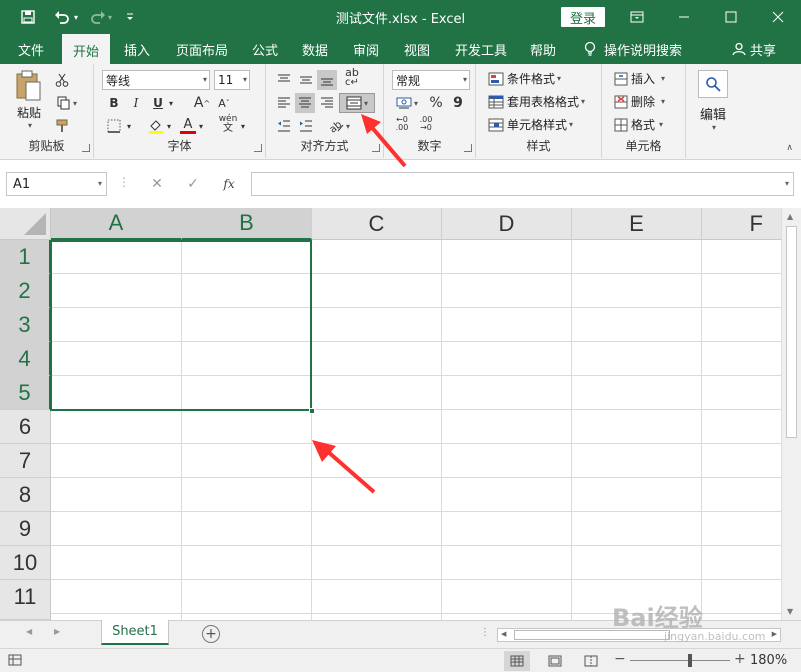  Describe the element at coordinates (169, 126) in the screenshot. I see `fill-color-dropdown-icon: ▾` at that location.